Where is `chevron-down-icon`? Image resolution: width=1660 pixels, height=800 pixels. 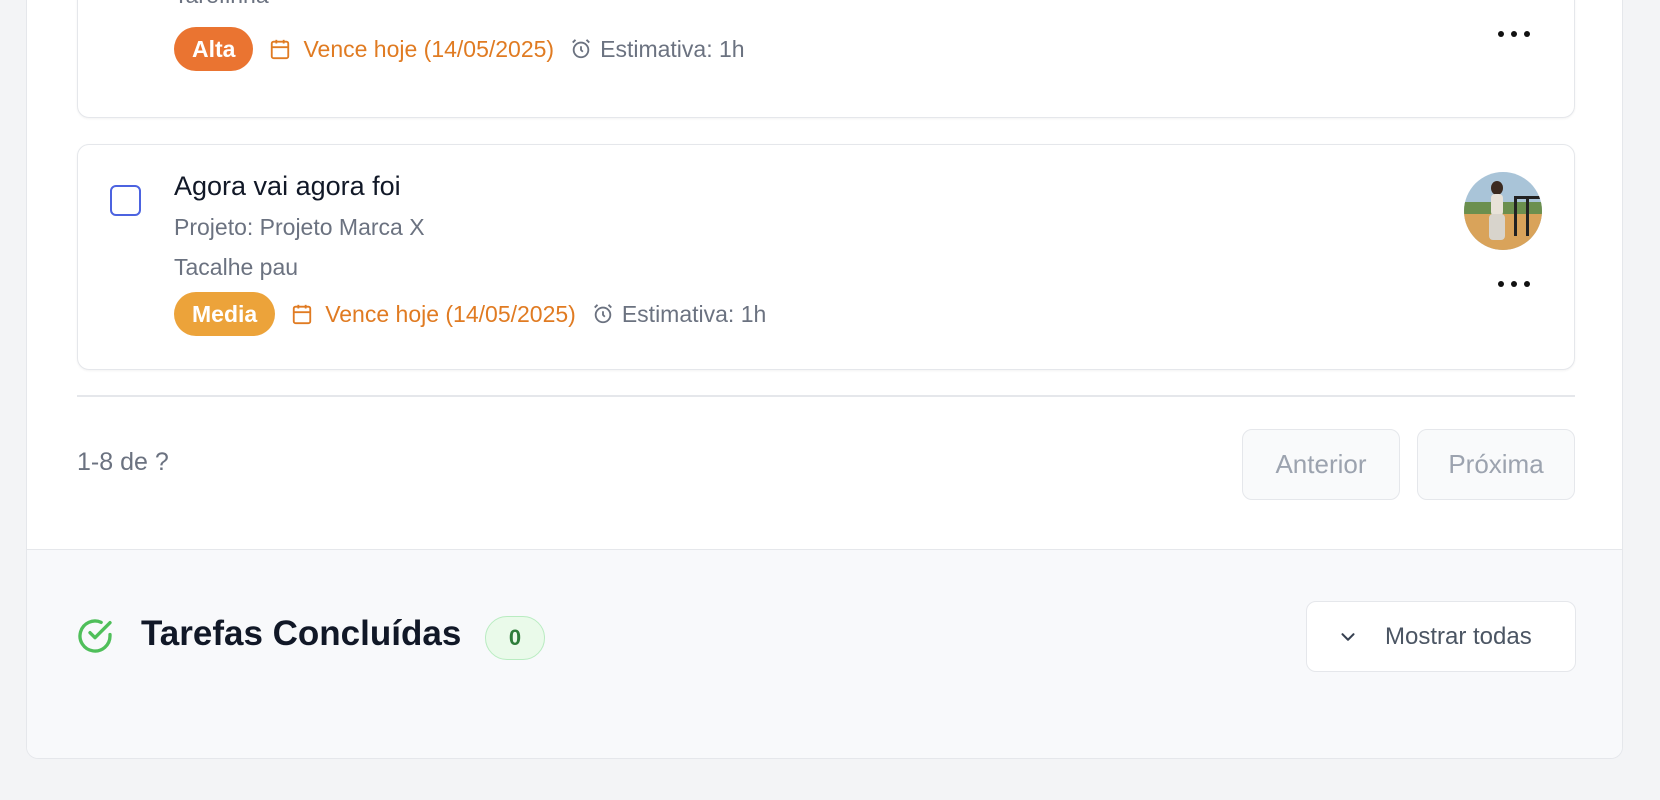
chevron-down-icon is located at coordinates (1348, 636).